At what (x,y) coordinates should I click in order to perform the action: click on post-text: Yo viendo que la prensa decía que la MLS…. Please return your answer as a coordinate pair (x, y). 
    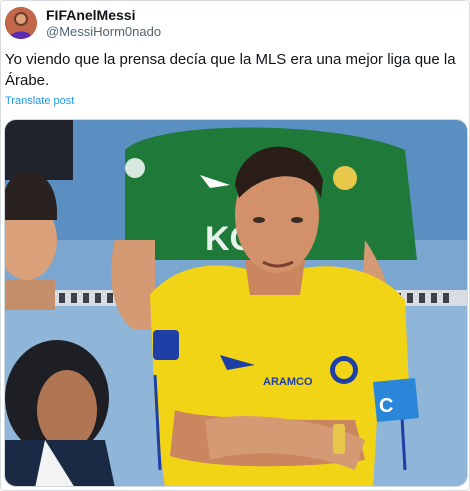
    Looking at the image, I should click on (230, 70).